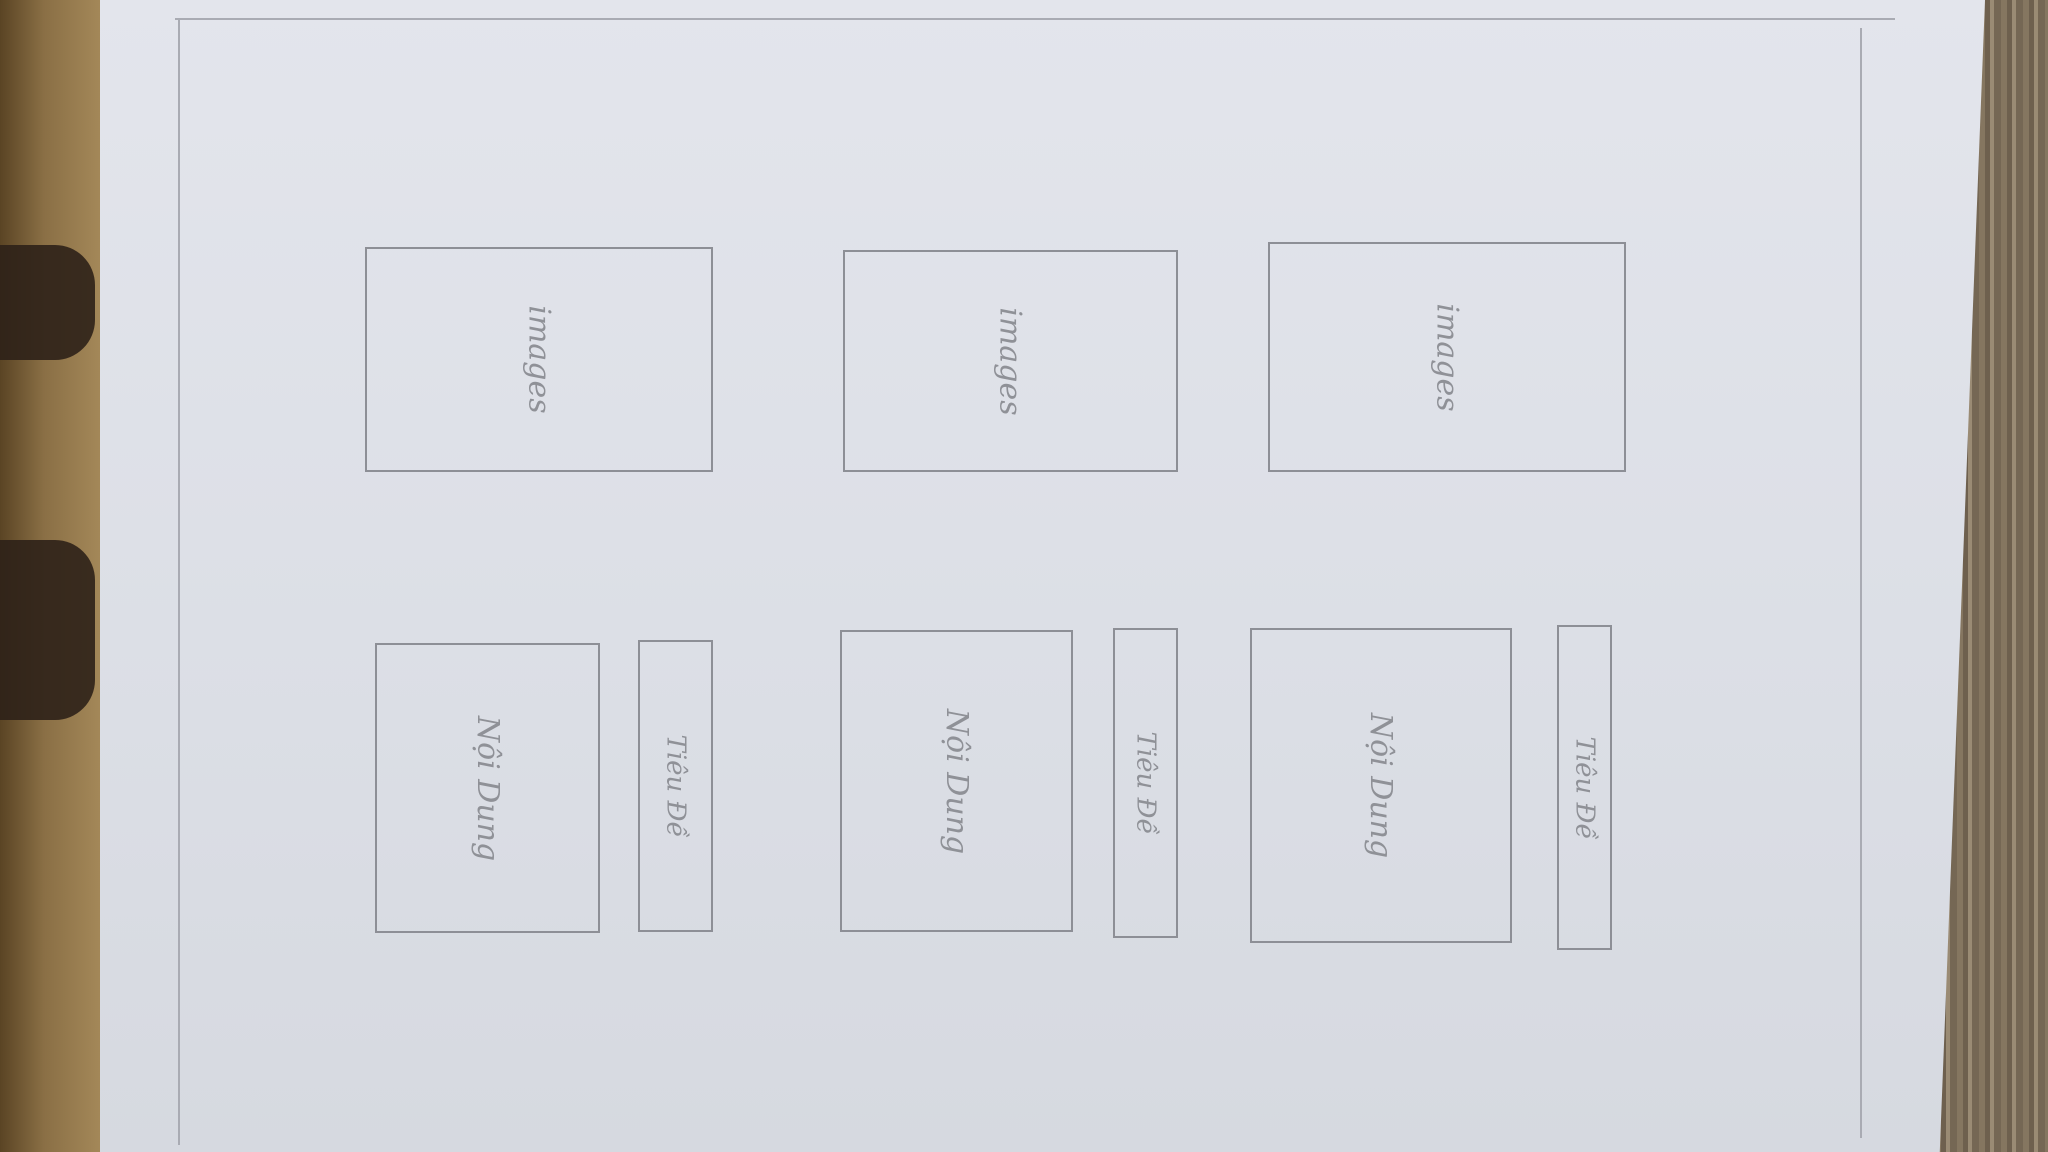 This screenshot has height=1152, width=2048. What do you see at coordinates (1035, 19) in the screenshot?
I see `frame-line-top` at bounding box center [1035, 19].